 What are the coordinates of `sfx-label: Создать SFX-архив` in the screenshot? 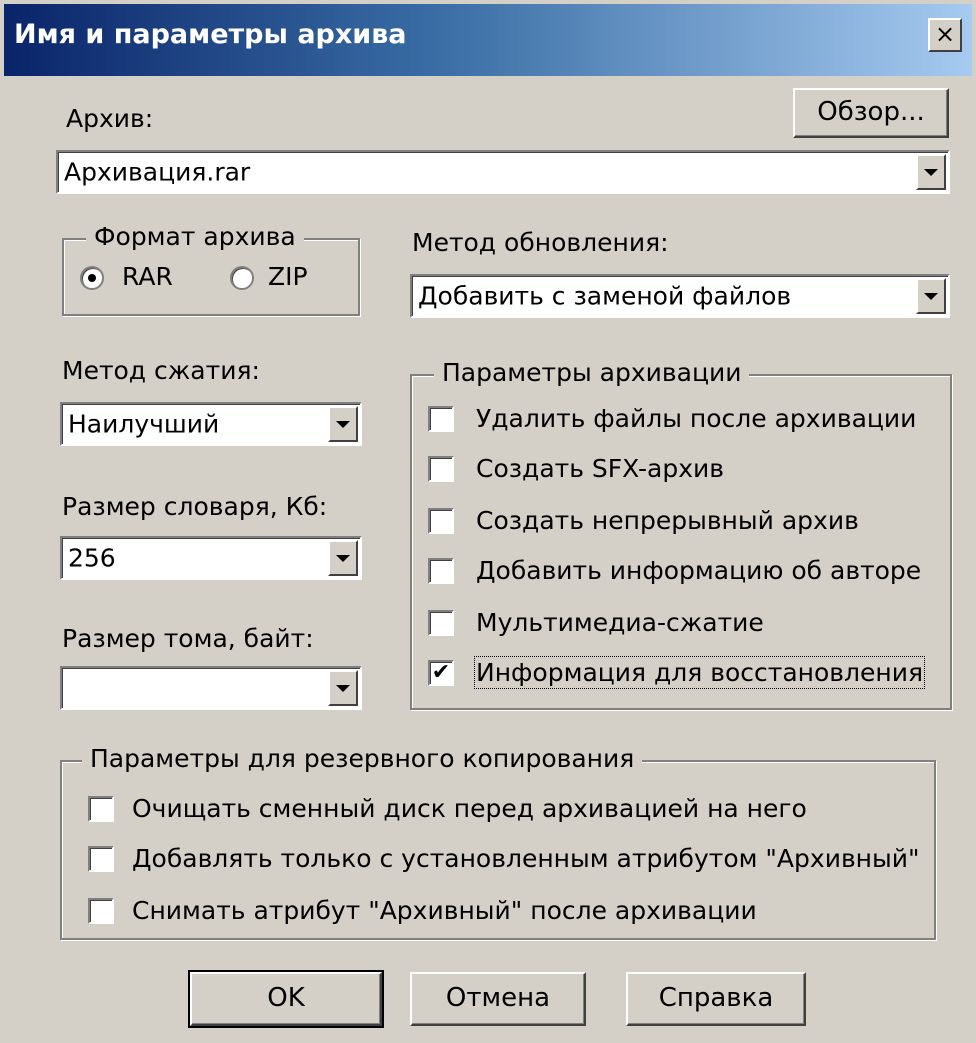 It's located at (600, 468).